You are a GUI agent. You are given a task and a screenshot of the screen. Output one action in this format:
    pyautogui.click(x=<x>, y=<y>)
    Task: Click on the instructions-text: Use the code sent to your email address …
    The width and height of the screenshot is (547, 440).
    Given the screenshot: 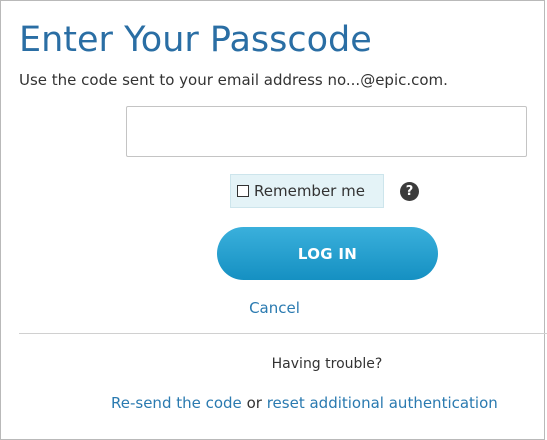 What is the action you would take?
    pyautogui.click(x=233, y=80)
    